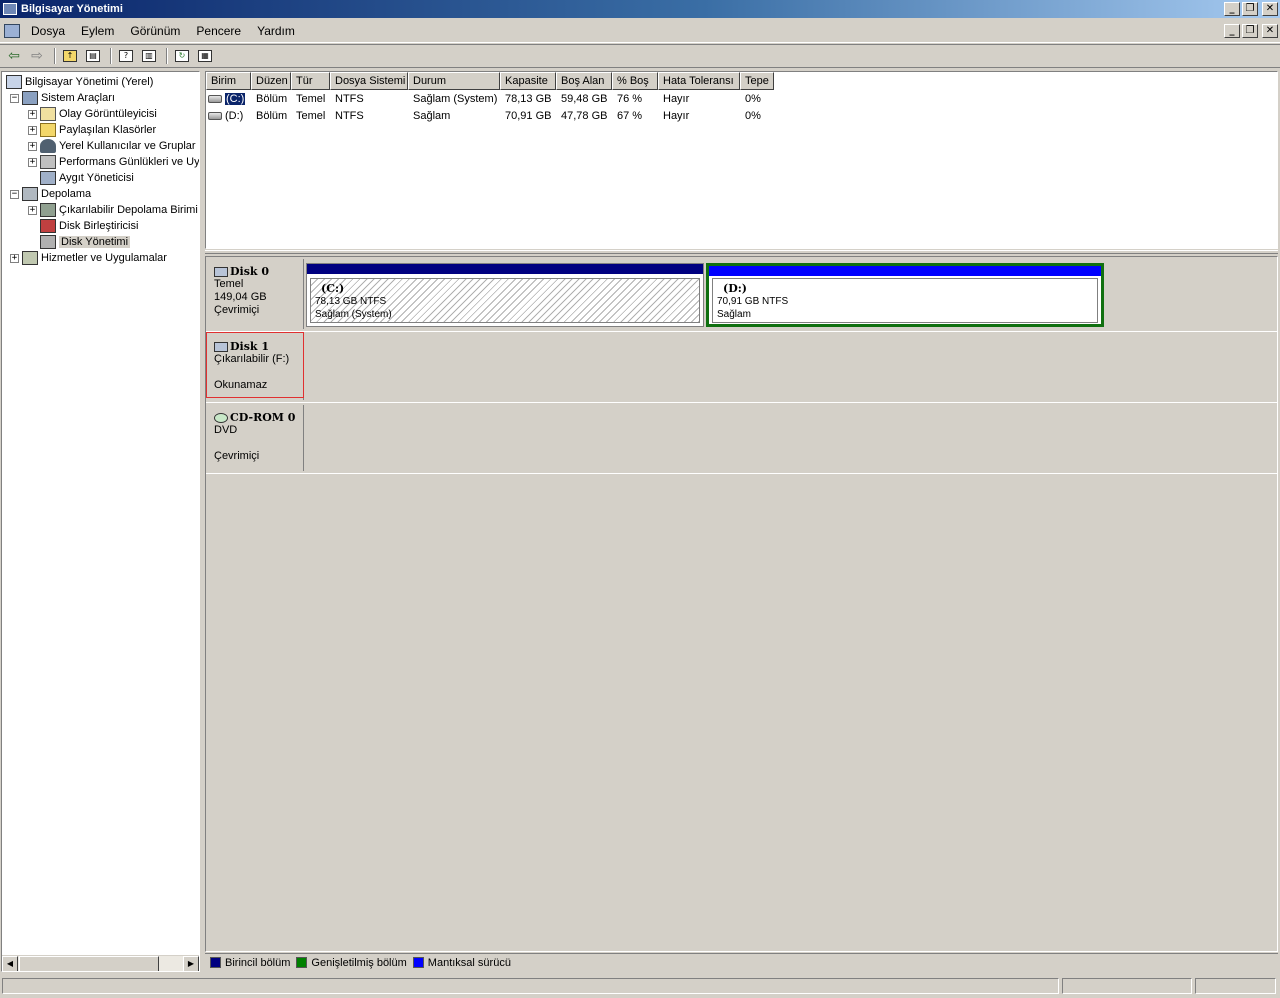 The width and height of the screenshot is (1280, 998). I want to click on disk-row-cdrom0: CD-ROM 0 DVD Çevrimiçi, so click(741, 438).